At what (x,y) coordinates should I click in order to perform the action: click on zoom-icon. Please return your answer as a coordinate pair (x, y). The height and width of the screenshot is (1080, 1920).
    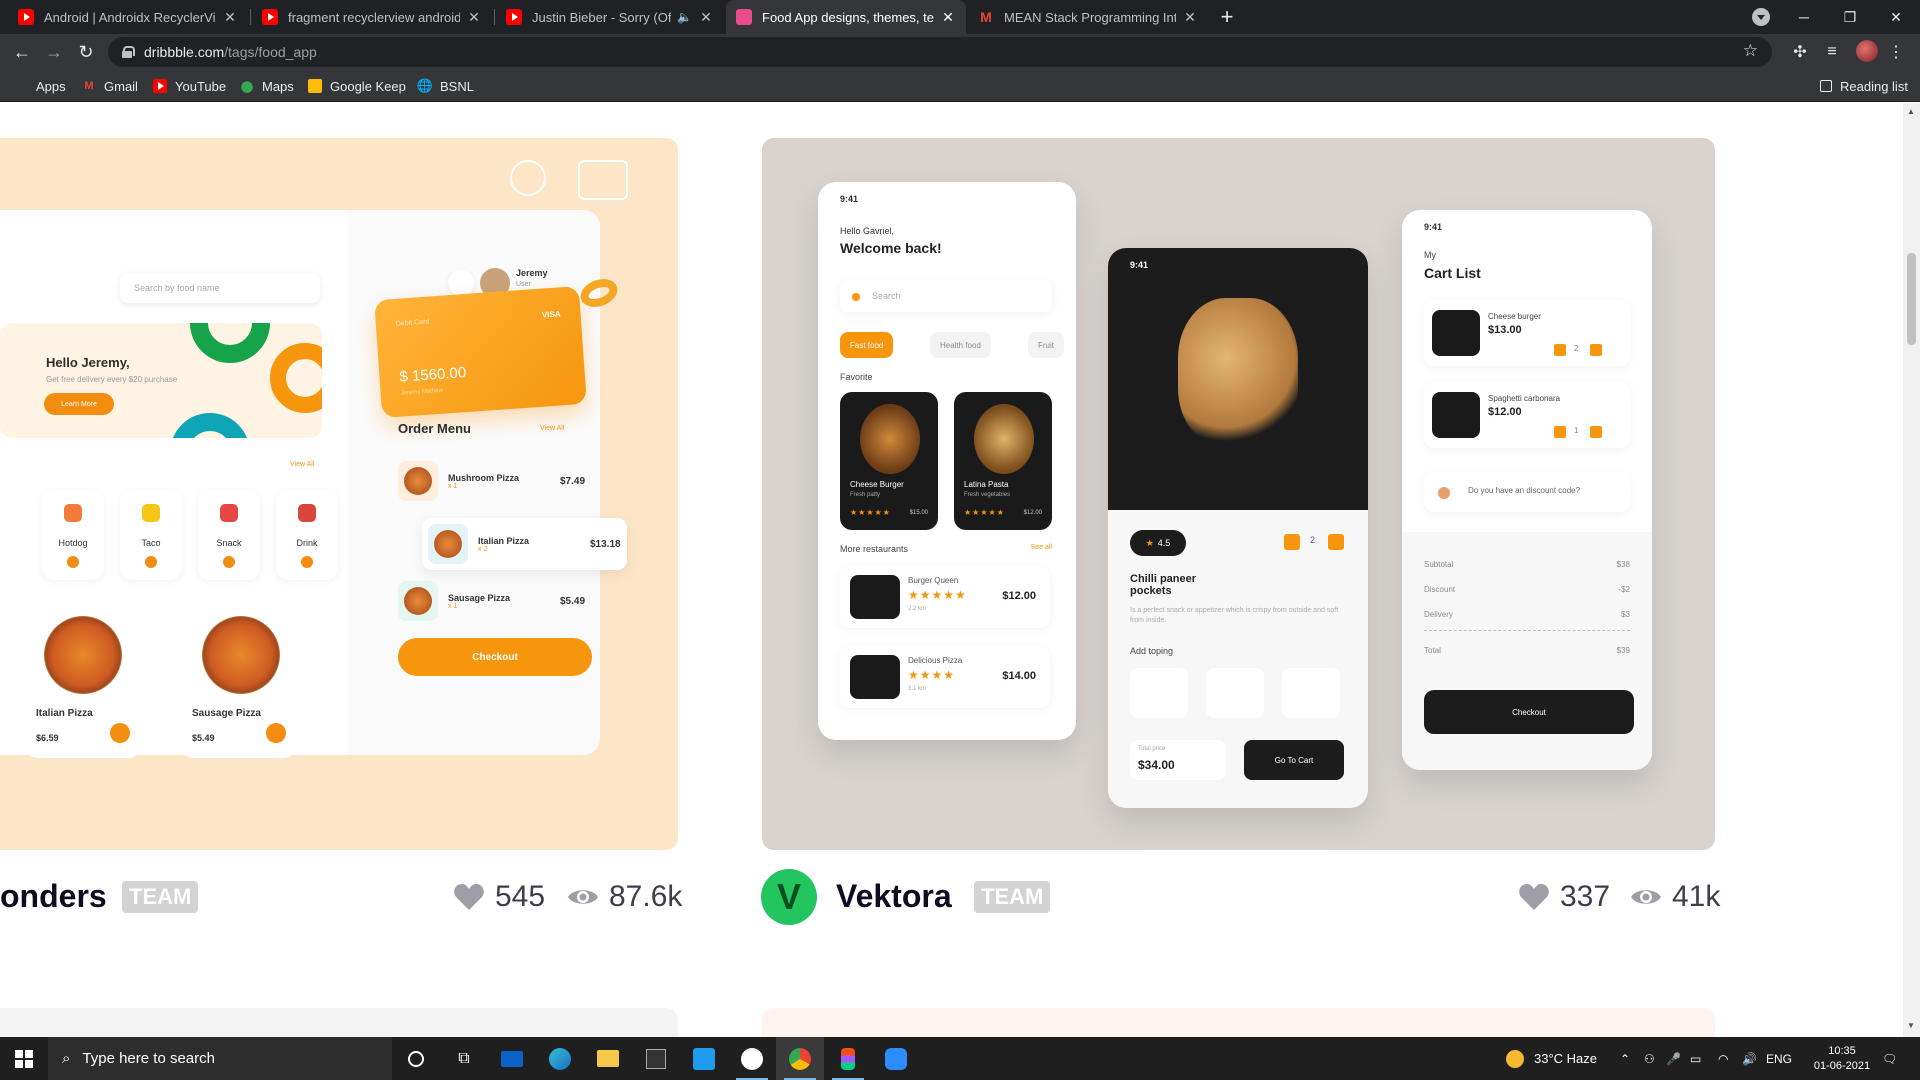
    Looking at the image, I should click on (896, 1058).